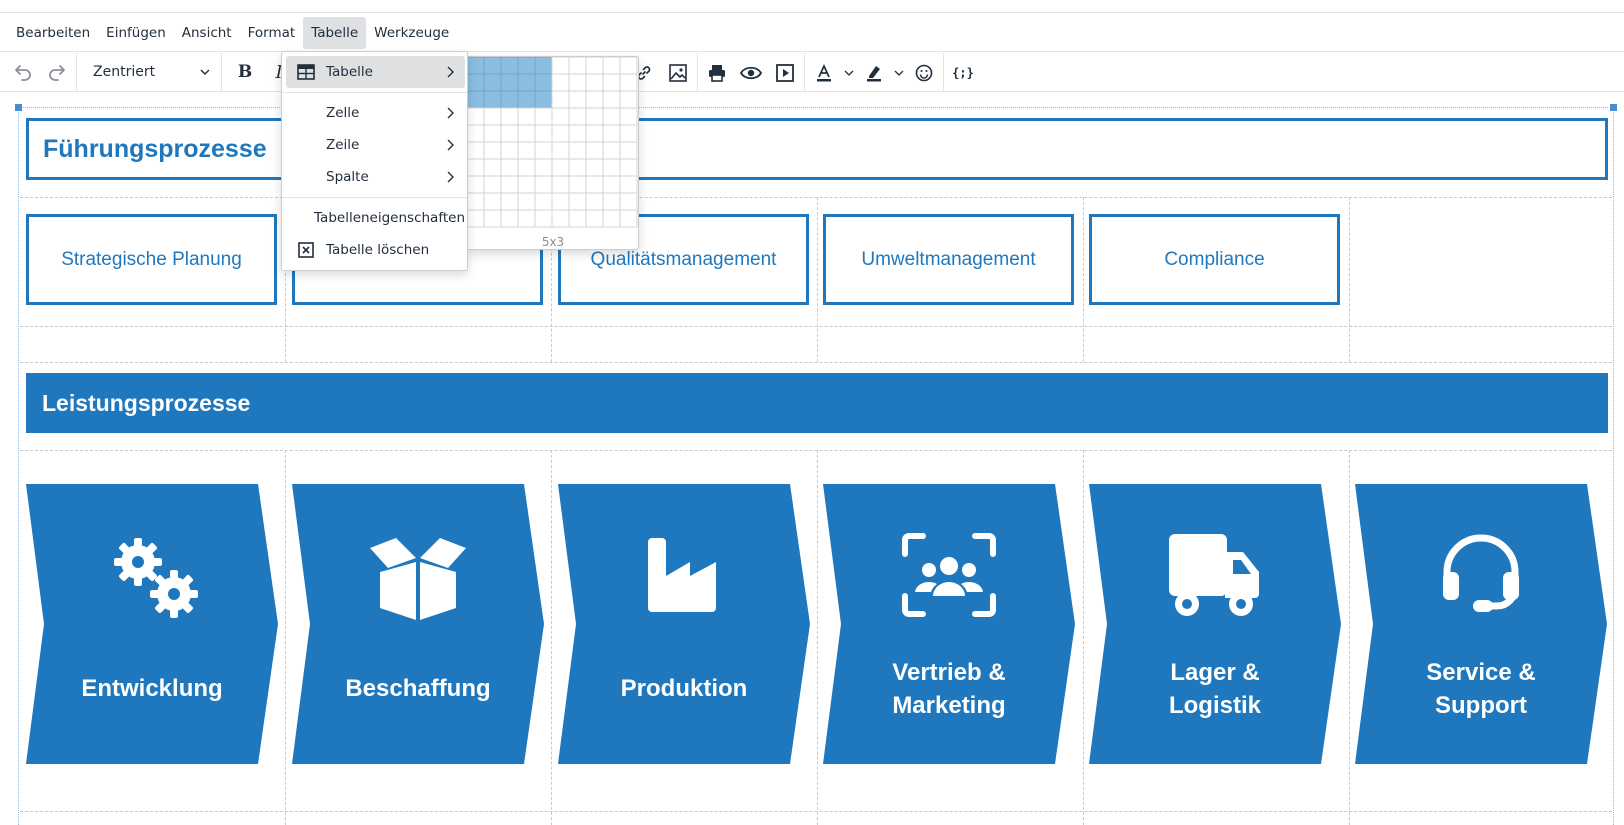 The height and width of the screenshot is (825, 1624). I want to click on menu-item-tabelle: Tabelle, so click(375, 72).